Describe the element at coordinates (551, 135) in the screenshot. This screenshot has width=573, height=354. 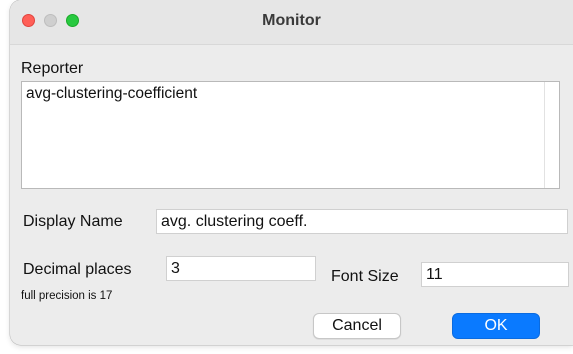
I see `reporter-scrollbar` at that location.